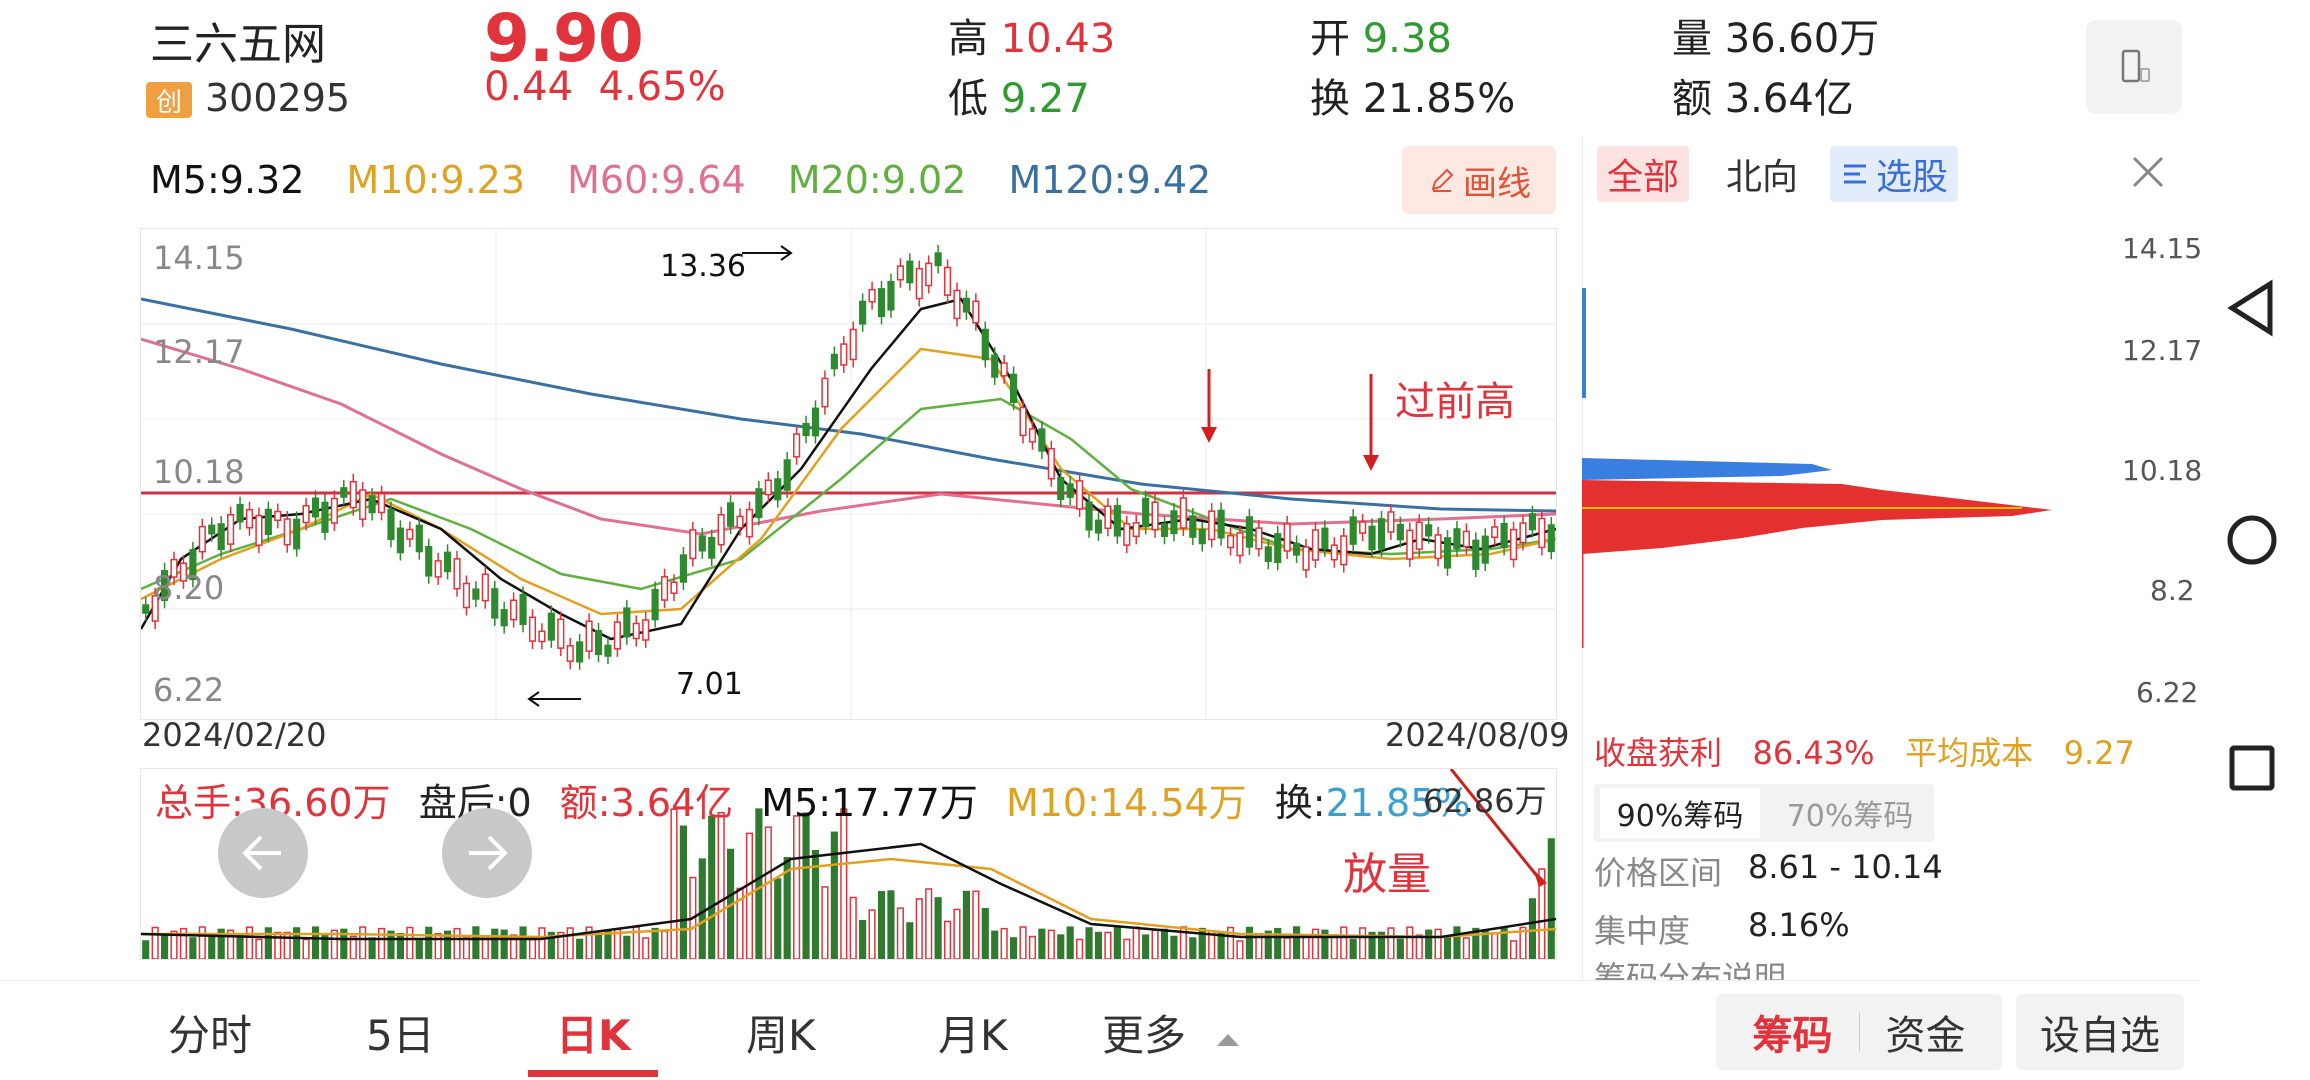  Describe the element at coordinates (1926, 1032) in the screenshot. I see `fund-button: 资金` at that location.